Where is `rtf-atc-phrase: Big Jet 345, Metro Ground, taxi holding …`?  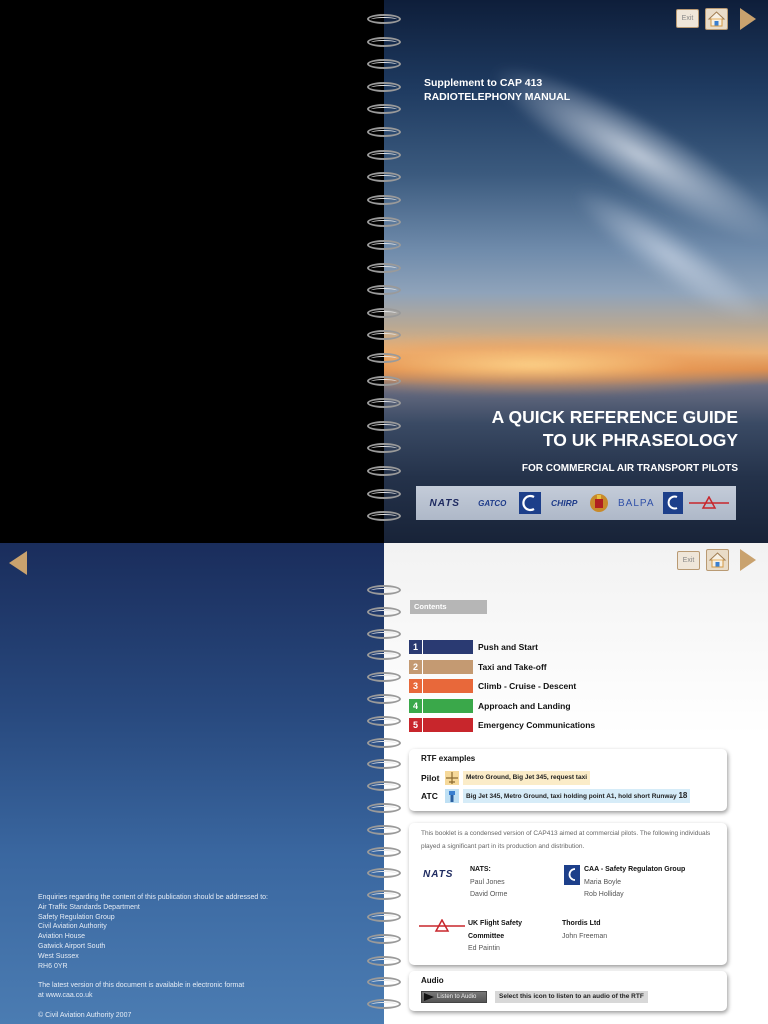
rtf-atc-phrase: Big Jet 345, Metro Ground, taxi holding … is located at coordinates (571, 796).